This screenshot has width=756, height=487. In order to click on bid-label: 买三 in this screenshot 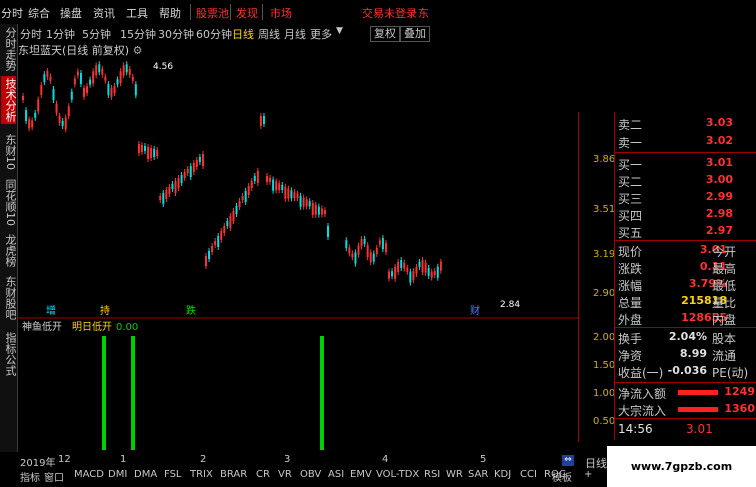, I will do `click(630, 199)`.